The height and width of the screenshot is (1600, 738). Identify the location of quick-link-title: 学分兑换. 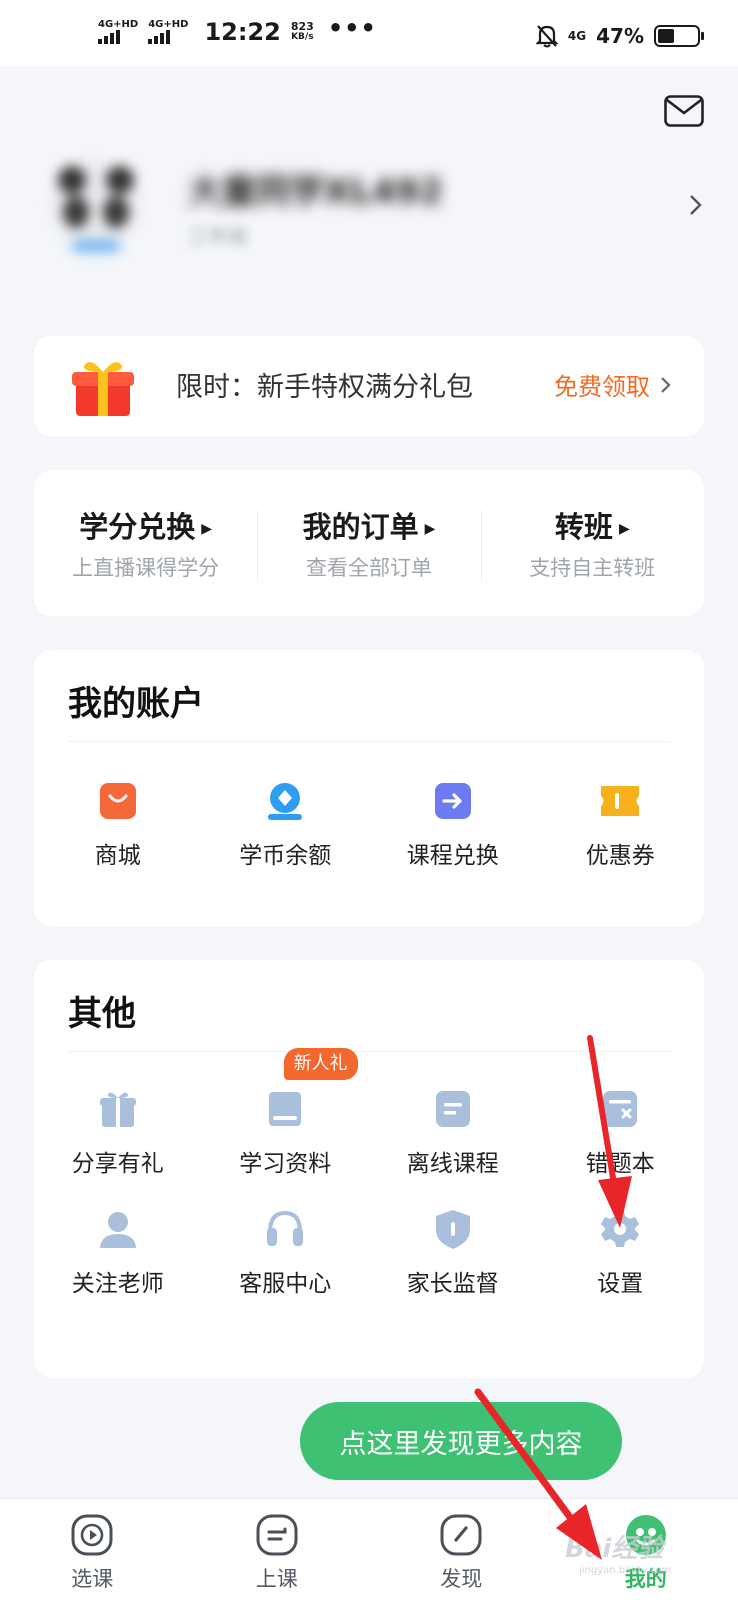
(137, 527).